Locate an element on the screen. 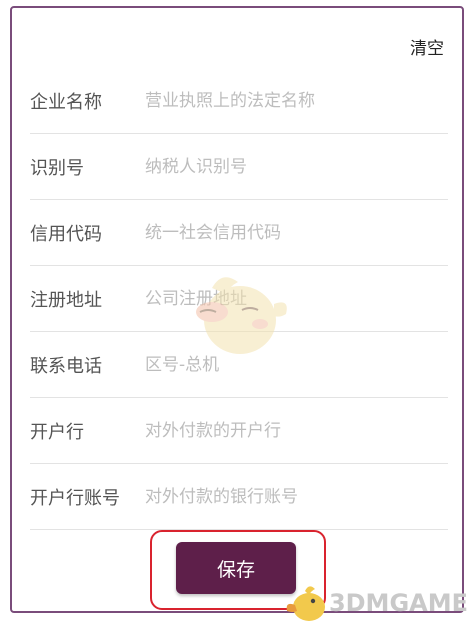  site-watermark: 3DMGAME is located at coordinates (375, 603).